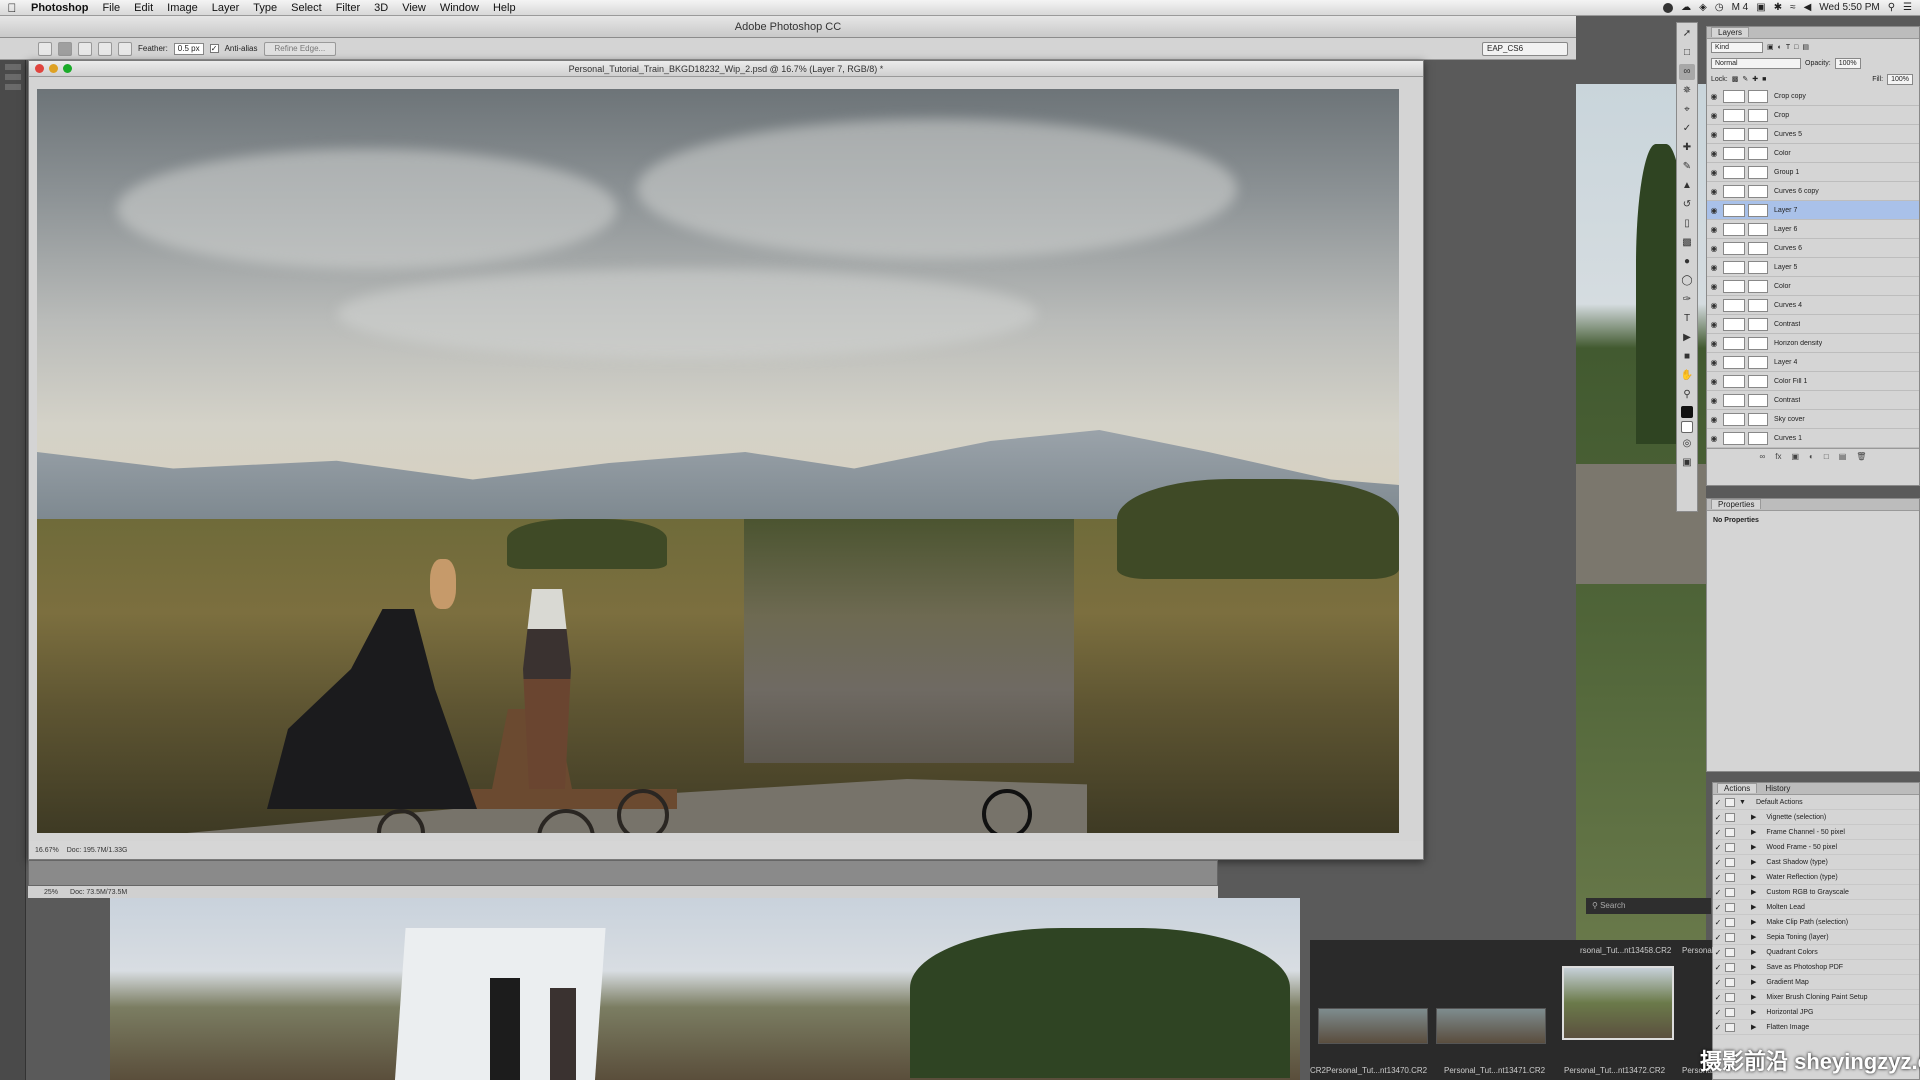  Describe the element at coordinates (1796, 47) in the screenshot. I see `filter-shape-icon: □` at that location.